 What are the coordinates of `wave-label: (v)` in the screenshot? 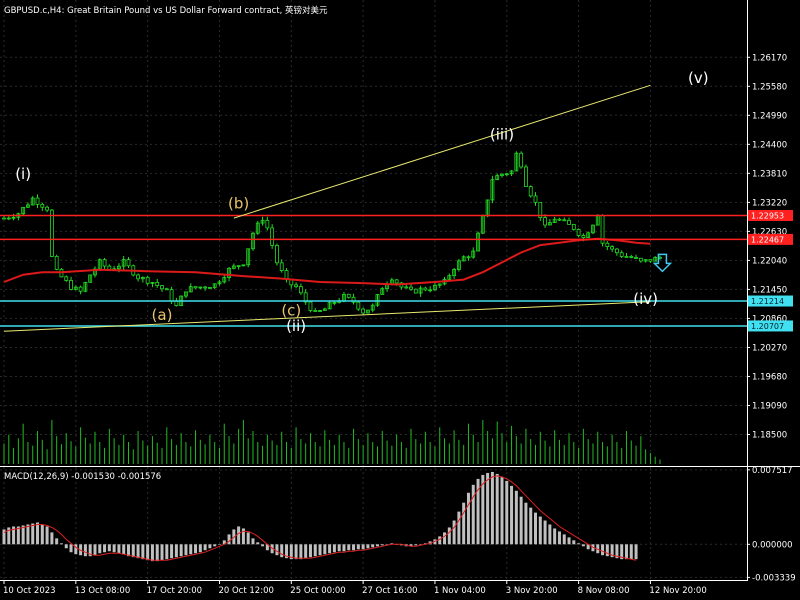 It's located at (698, 78).